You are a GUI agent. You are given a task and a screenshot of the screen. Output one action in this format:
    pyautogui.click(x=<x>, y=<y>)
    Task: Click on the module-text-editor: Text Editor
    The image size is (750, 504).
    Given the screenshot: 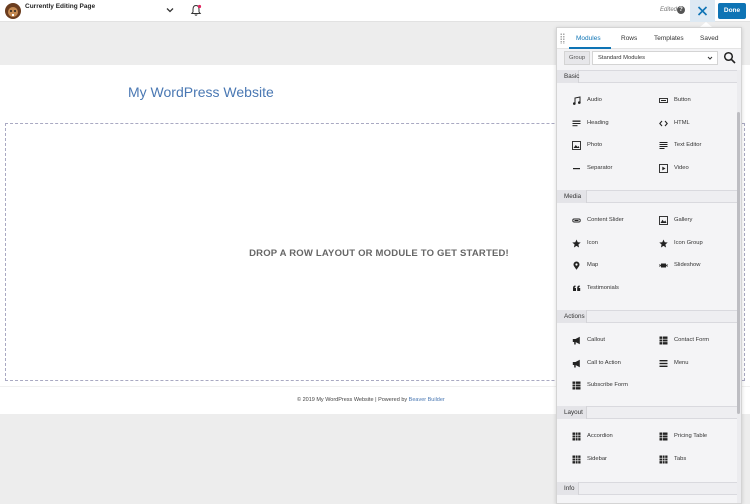 What is the action you would take?
    pyautogui.click(x=699, y=146)
    